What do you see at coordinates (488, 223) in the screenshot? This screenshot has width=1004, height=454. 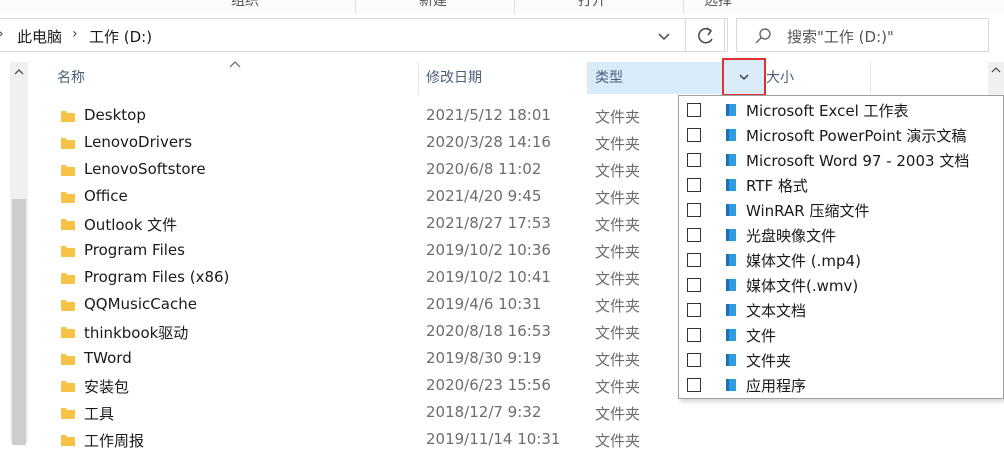 I see `file-date: 2021/8/27 17:53` at bounding box center [488, 223].